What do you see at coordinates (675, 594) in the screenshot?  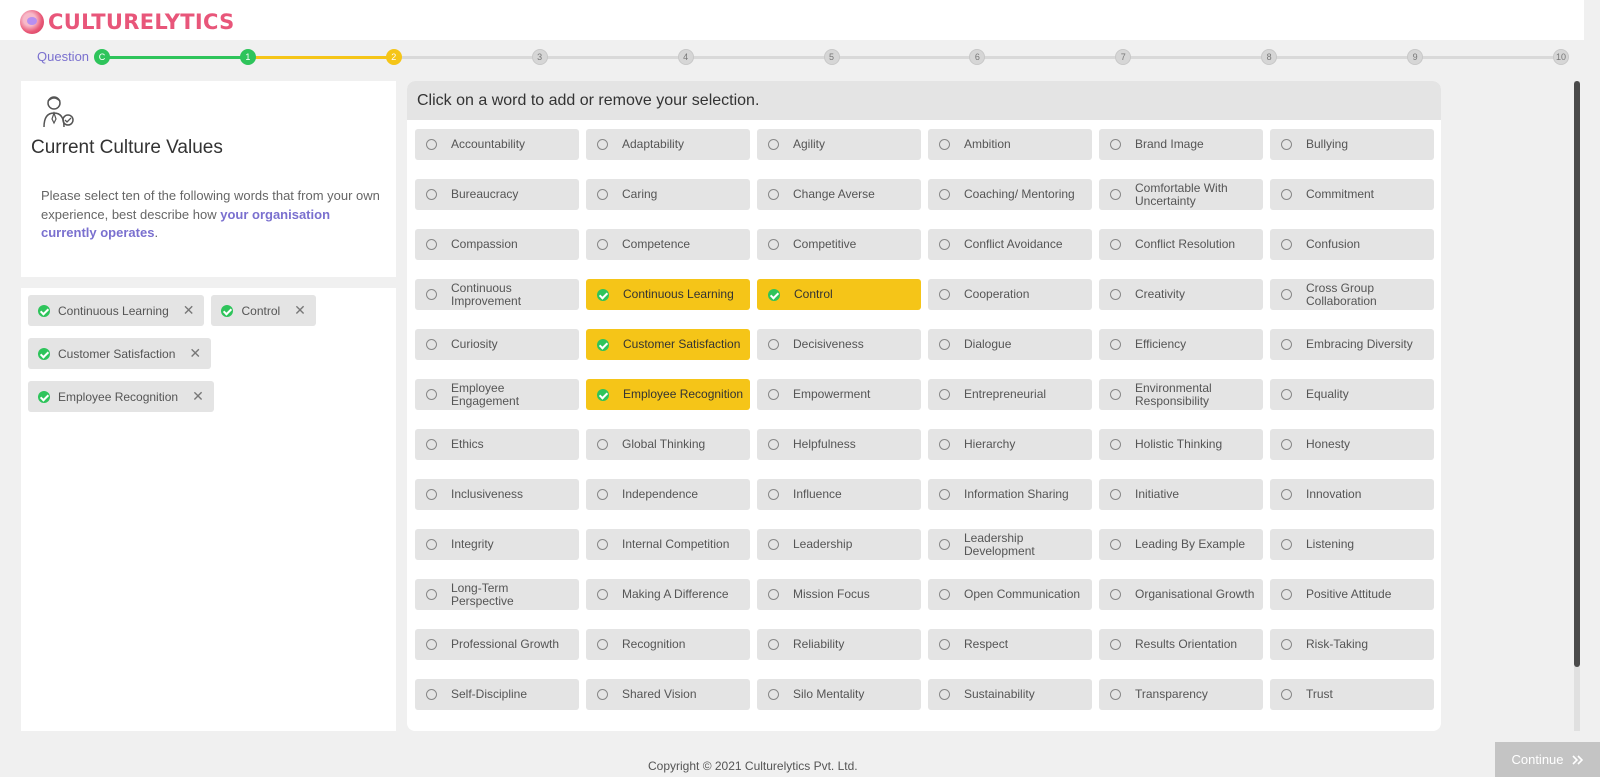 I see `word-label: Making A Difference` at bounding box center [675, 594].